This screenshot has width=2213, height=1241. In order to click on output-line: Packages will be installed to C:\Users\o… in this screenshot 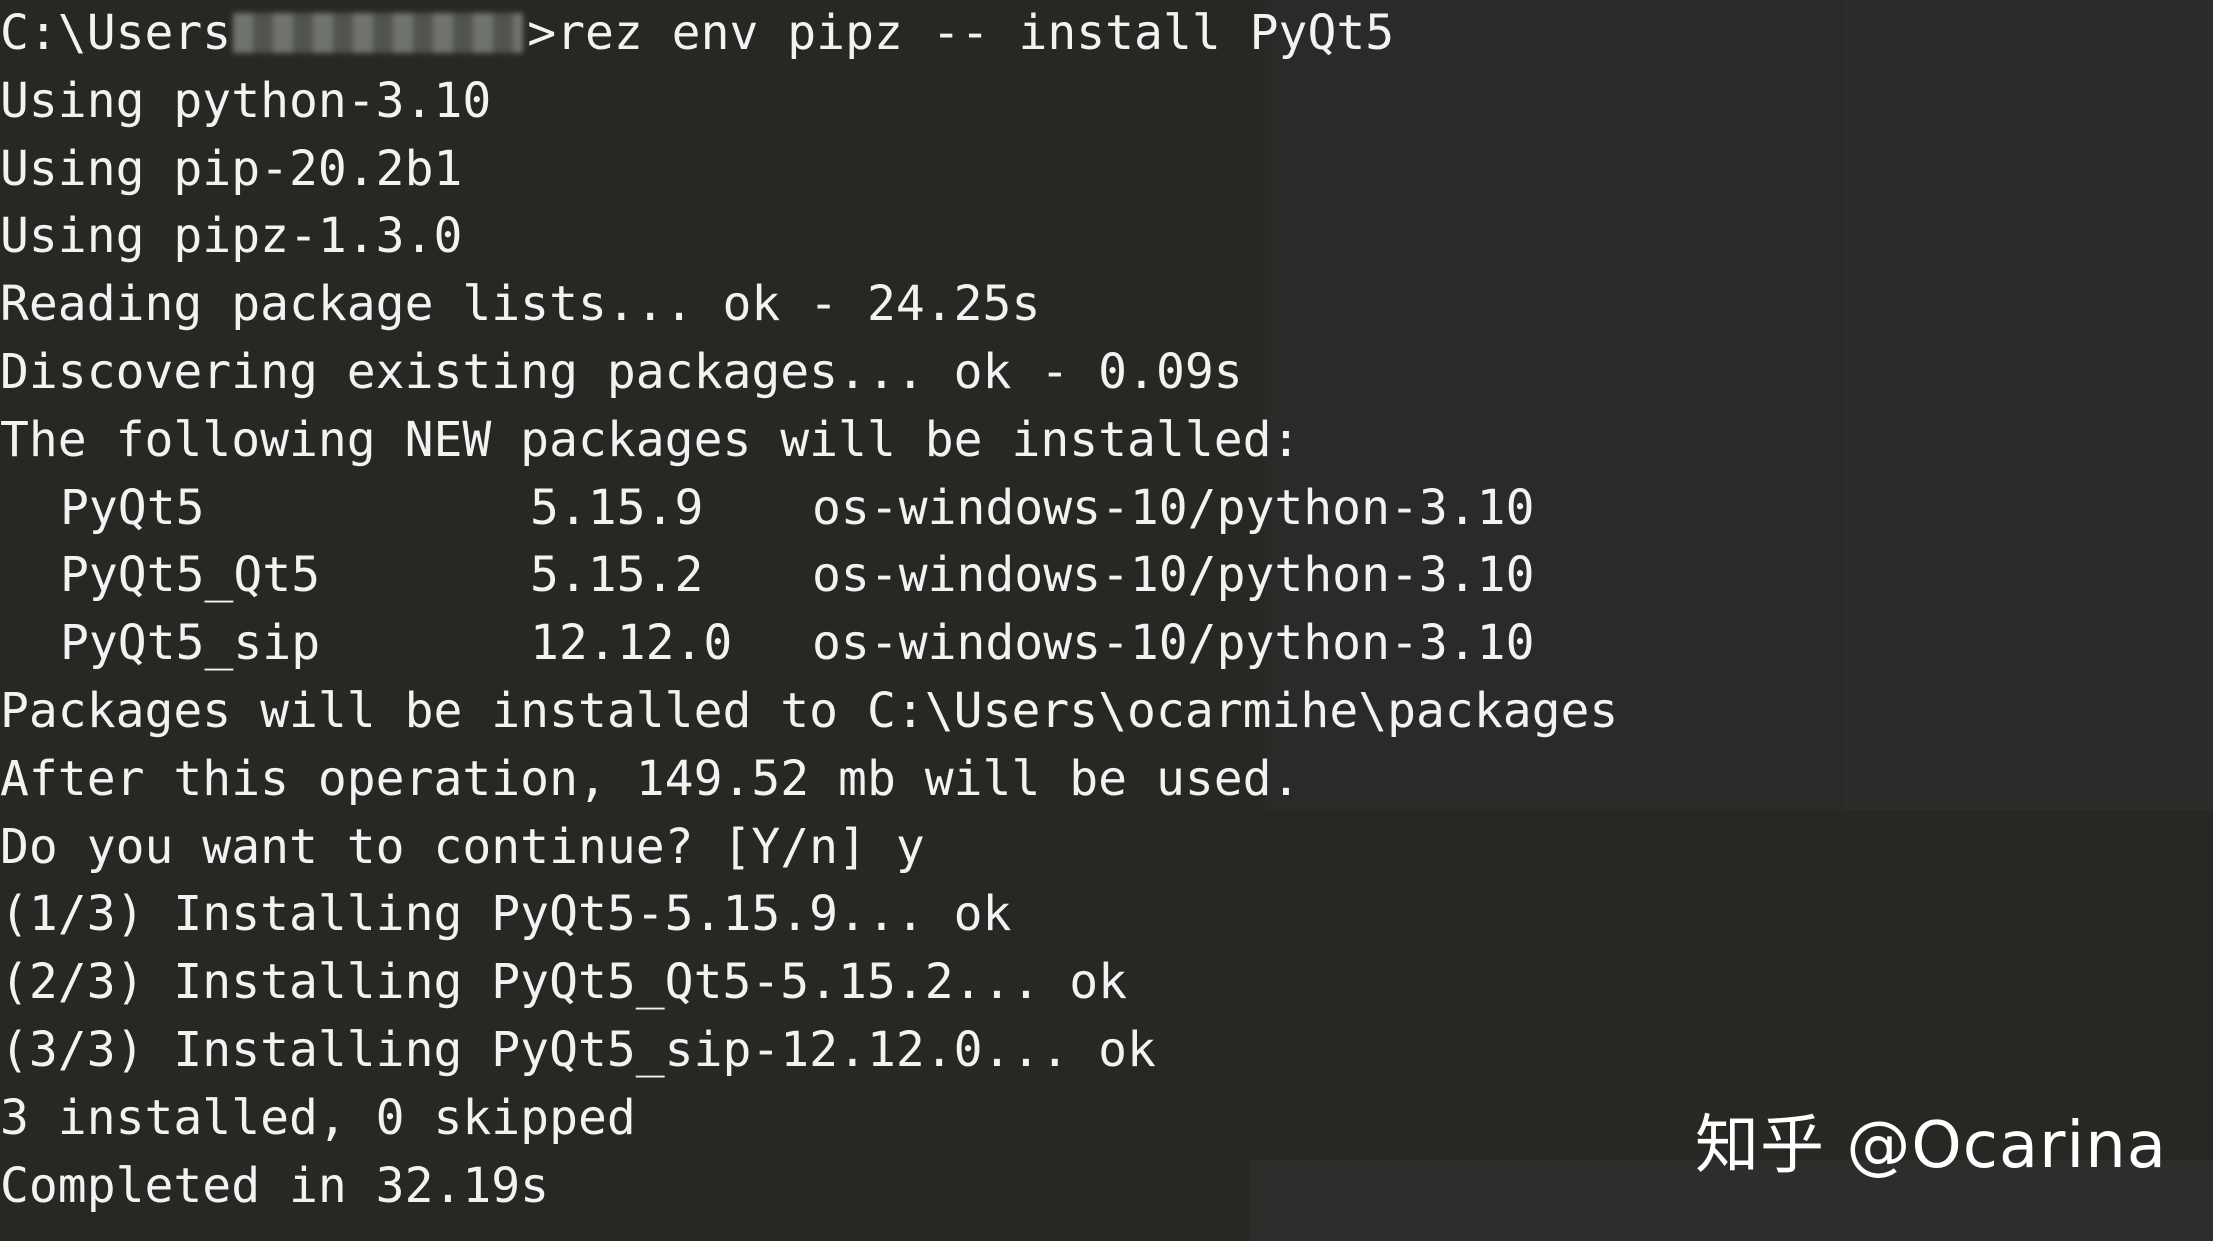, I will do `click(809, 710)`.